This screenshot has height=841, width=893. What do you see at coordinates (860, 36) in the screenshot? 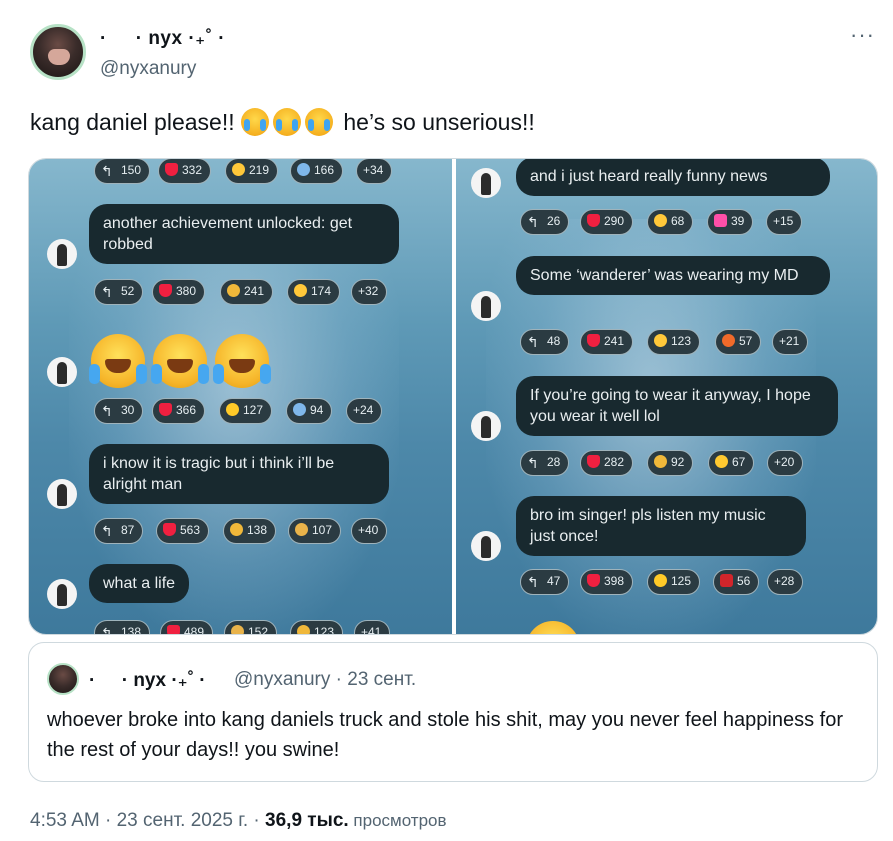
I see `more-dots-icon: ···` at bounding box center [860, 36].